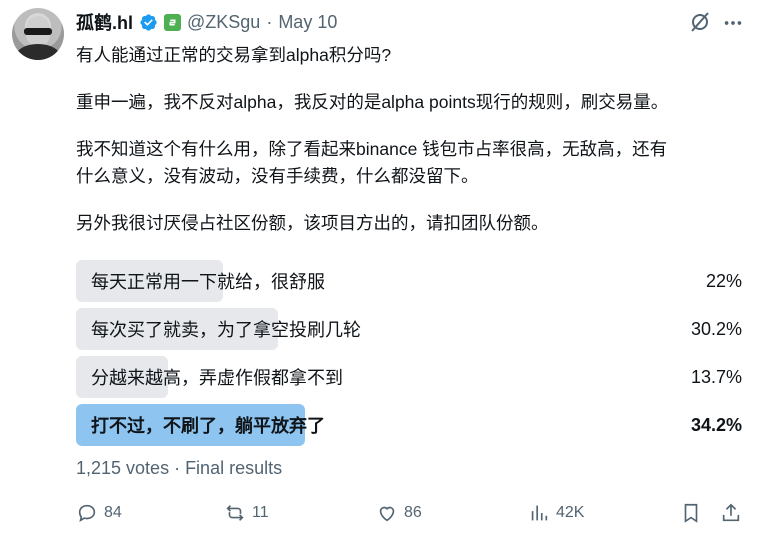 This screenshot has height=548, width=760. I want to click on poll-option-3: 分越来越高，弄虚作假都拿不到 13.7%, so click(411, 377).